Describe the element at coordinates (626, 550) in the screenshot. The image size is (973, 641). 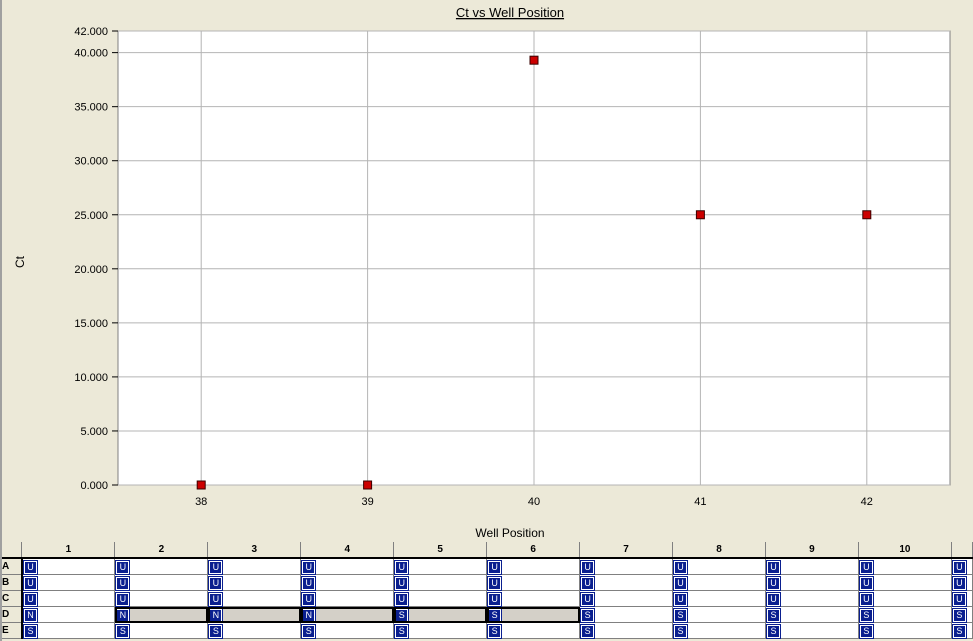
I see `plate-column-header: 7` at that location.